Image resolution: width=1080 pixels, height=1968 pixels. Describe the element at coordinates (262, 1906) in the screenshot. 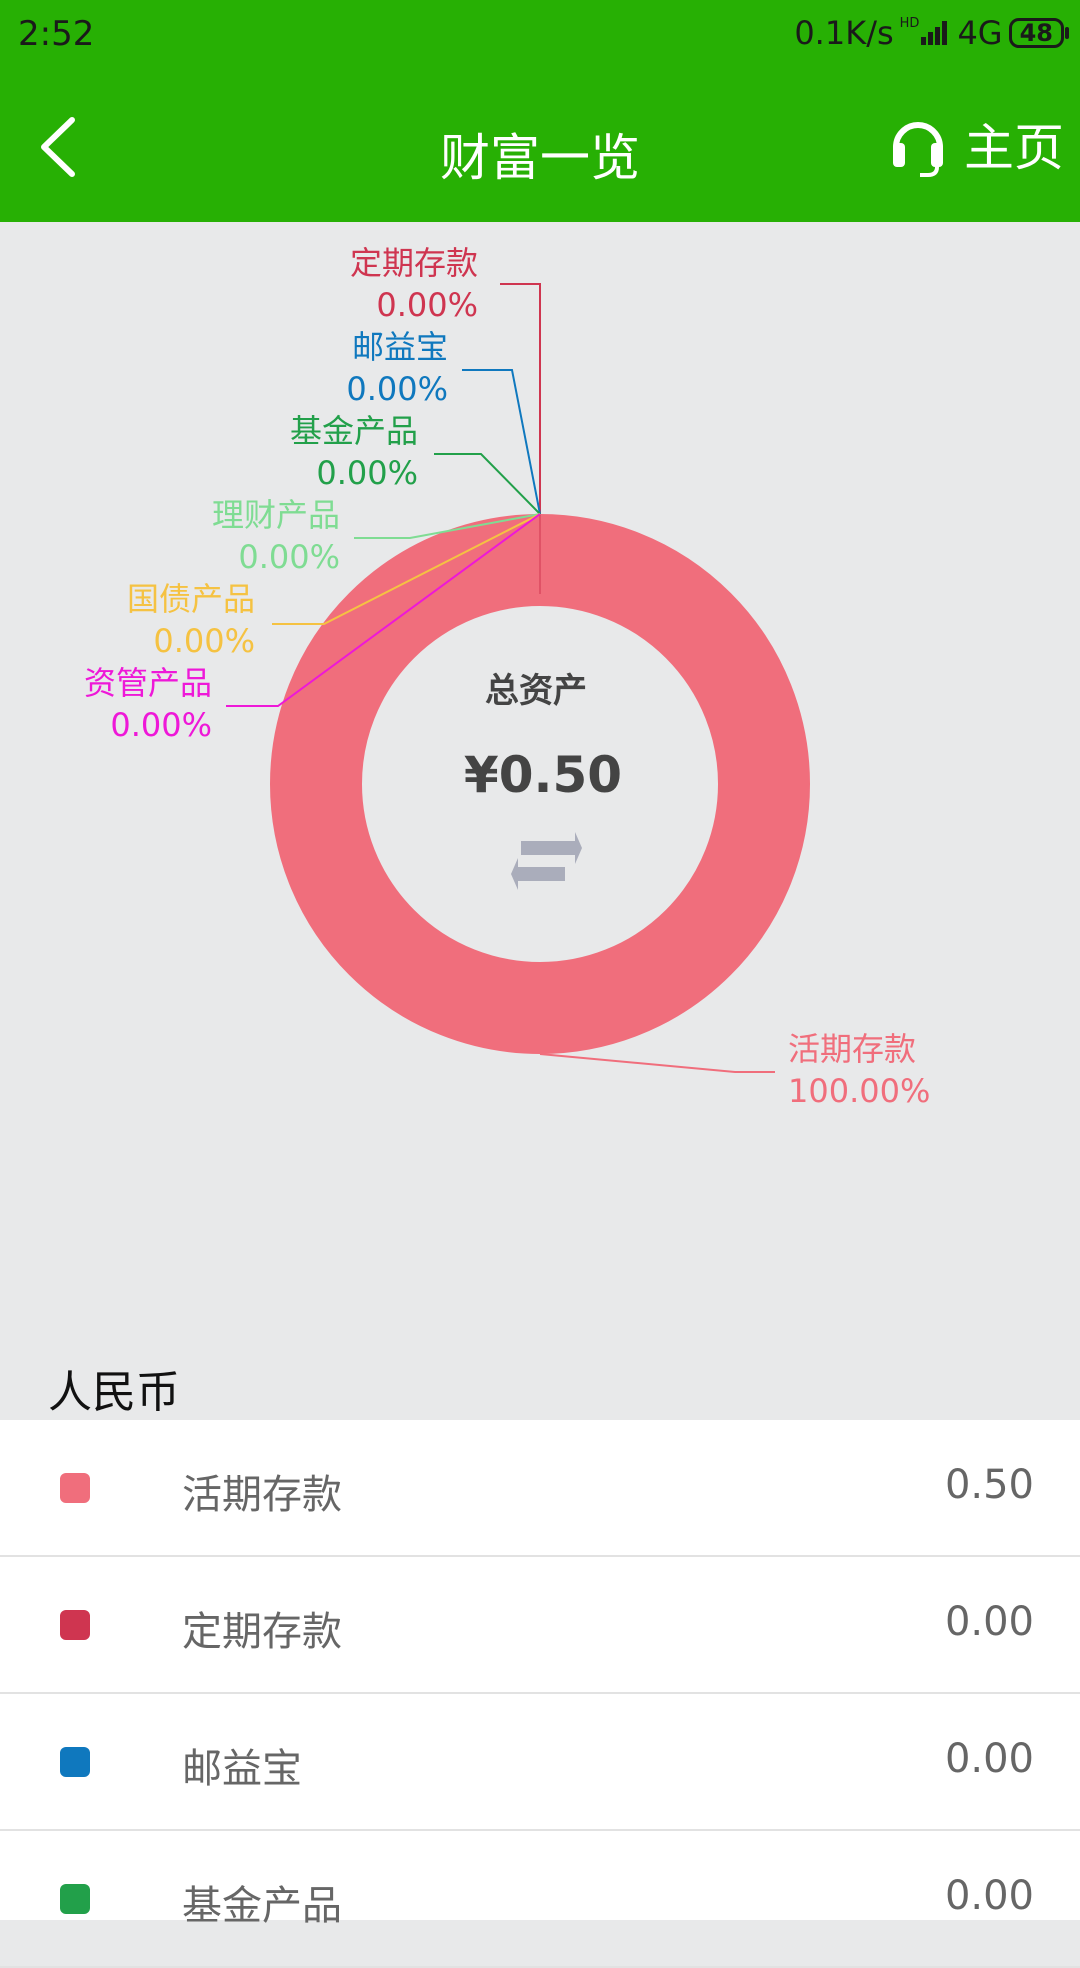

I see `list-item-name: 基金产品` at that location.